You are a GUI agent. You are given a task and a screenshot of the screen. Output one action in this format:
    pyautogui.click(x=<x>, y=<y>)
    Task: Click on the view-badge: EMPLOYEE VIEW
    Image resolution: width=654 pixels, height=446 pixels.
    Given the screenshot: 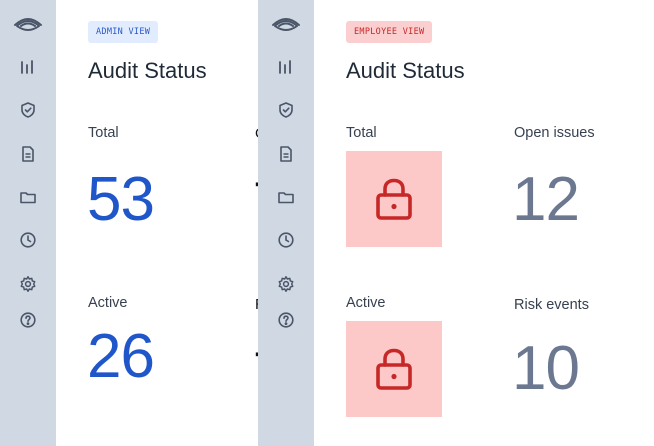 What is the action you would take?
    pyautogui.click(x=389, y=32)
    